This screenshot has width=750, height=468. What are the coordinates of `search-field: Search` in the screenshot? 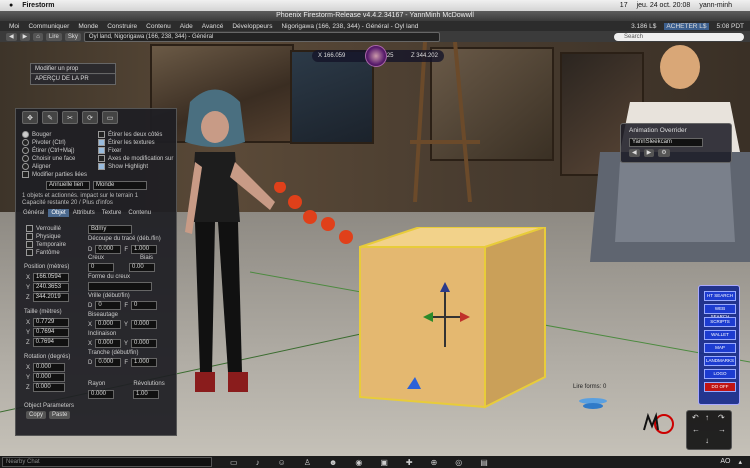 It's located at (679, 36).